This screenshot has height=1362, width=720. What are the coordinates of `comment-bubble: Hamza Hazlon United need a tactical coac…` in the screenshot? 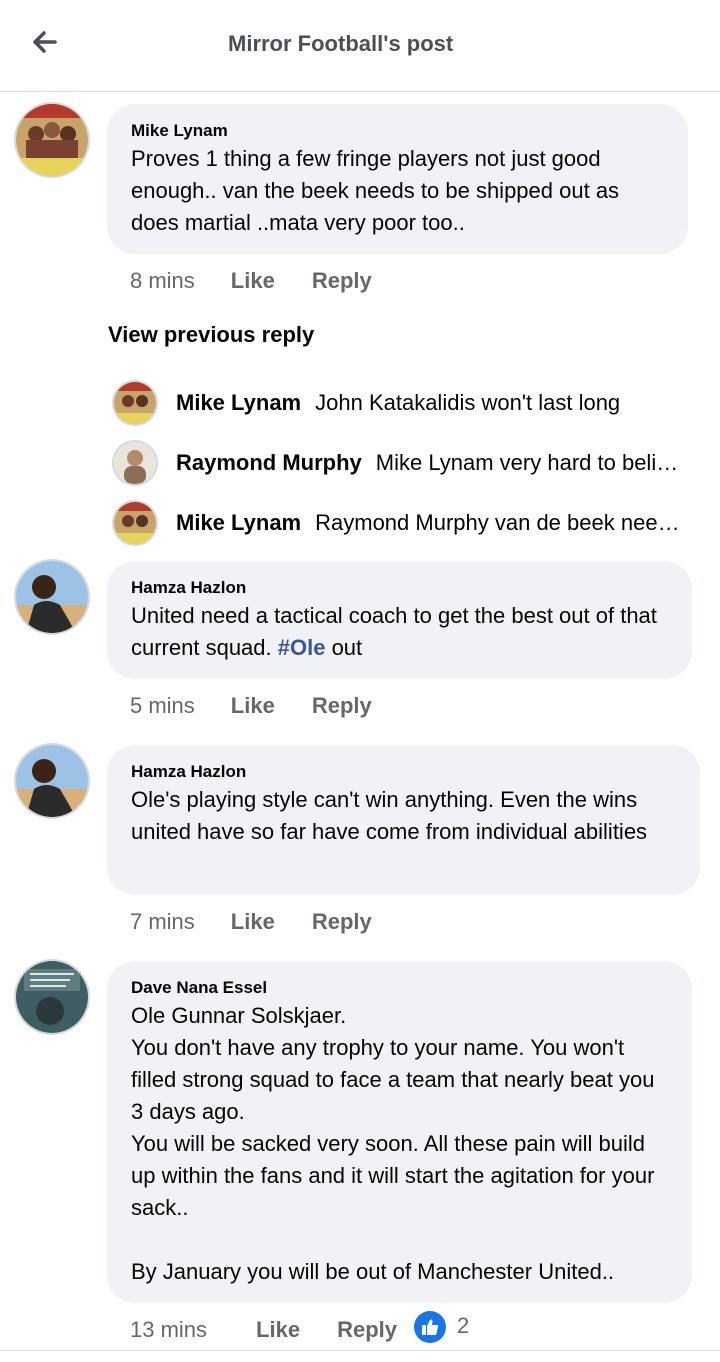 It's located at (399, 620).